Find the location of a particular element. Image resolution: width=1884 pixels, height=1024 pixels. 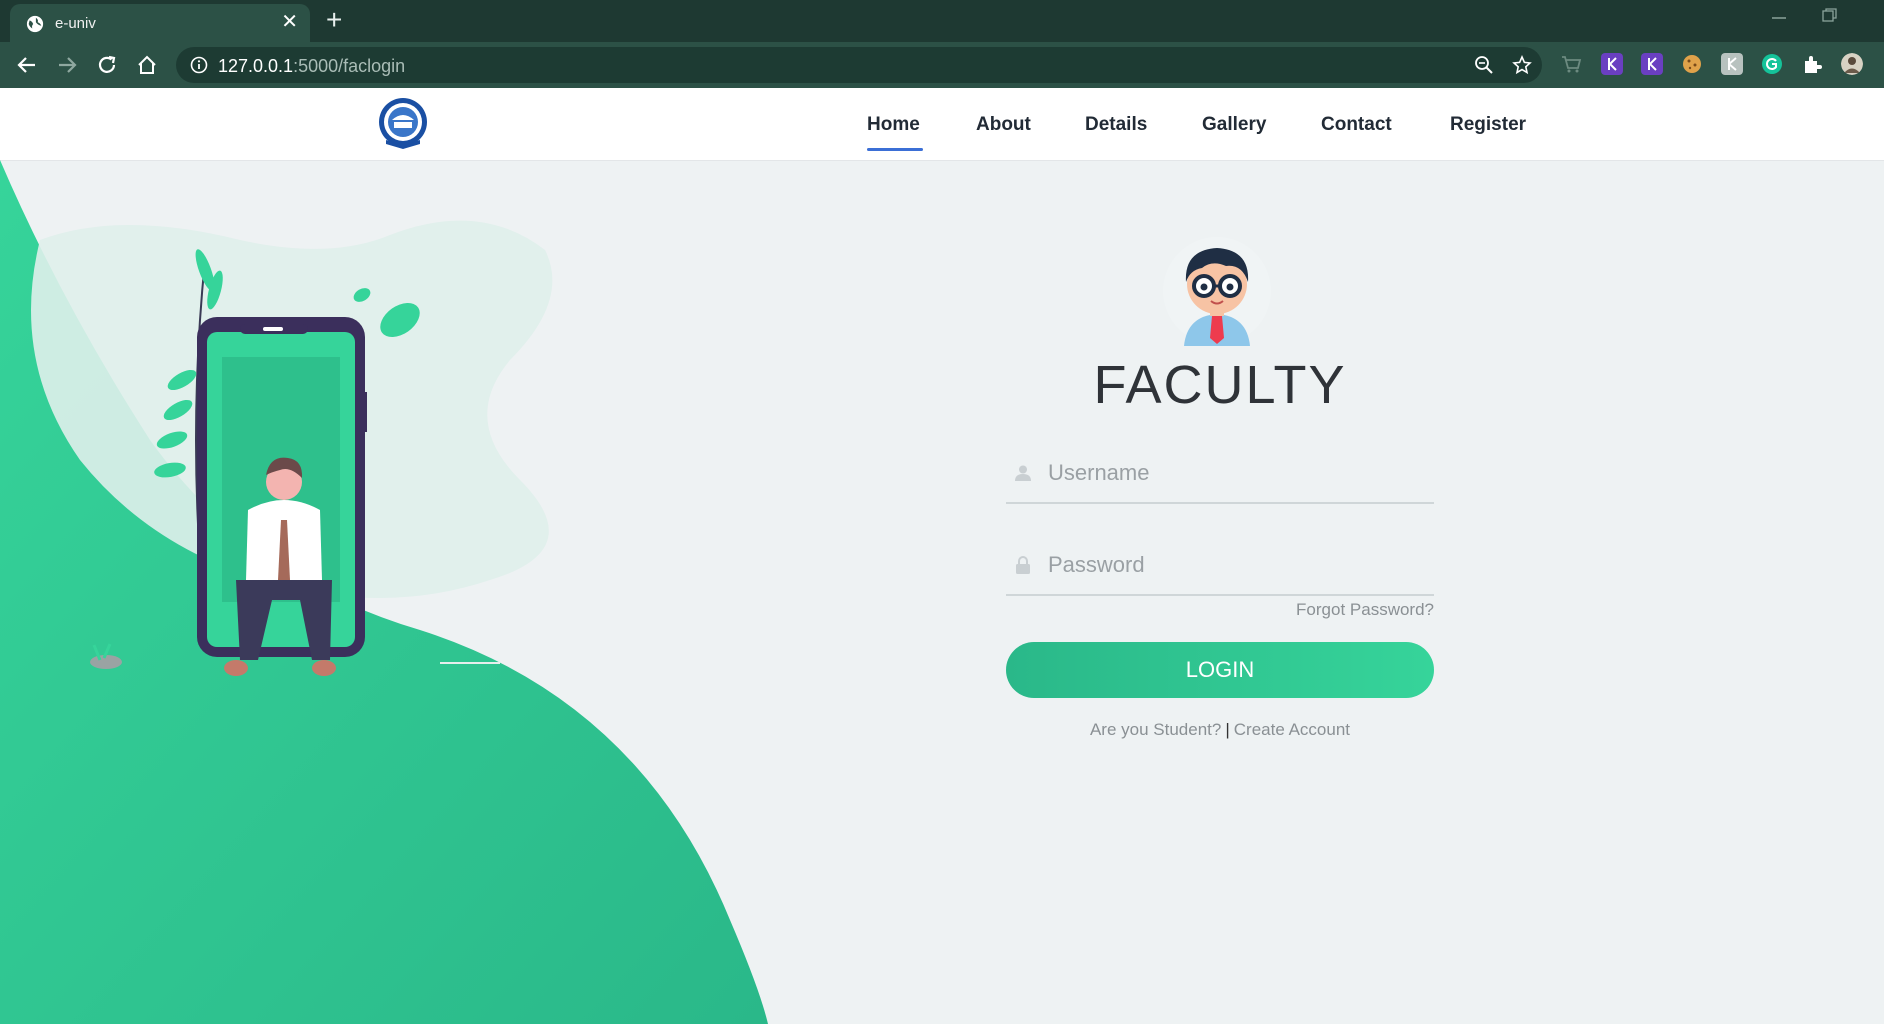

phone-person-illustration is located at coordinates (292, 448).